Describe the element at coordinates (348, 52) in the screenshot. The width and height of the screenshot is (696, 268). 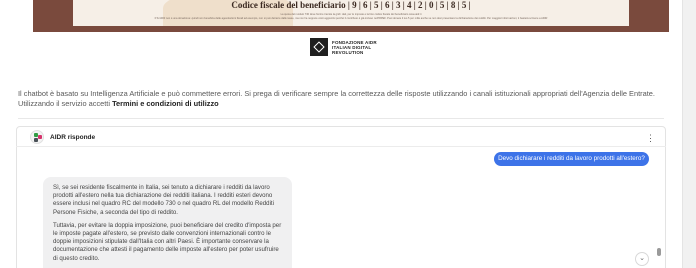
I see `logo-line-3: REVOLUTION` at that location.